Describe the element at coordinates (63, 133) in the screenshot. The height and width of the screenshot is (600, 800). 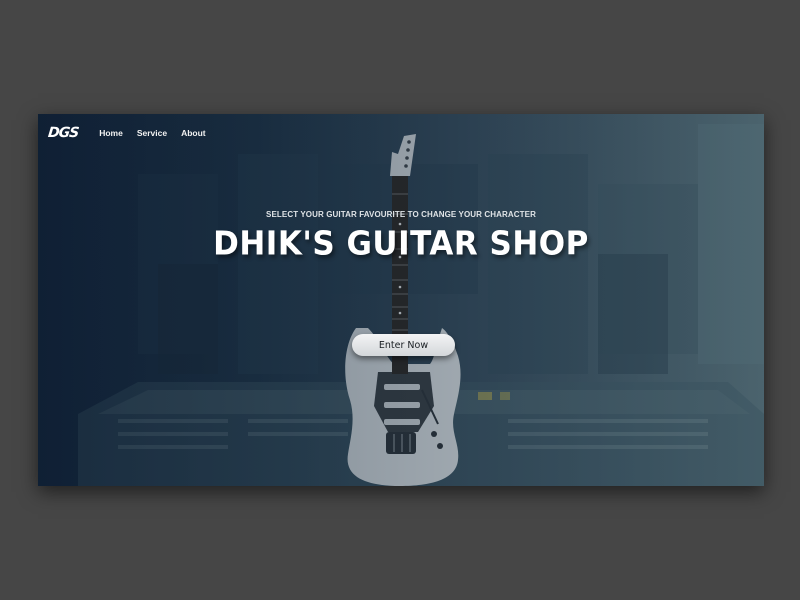
I see `brand-logo: DGS` at that location.